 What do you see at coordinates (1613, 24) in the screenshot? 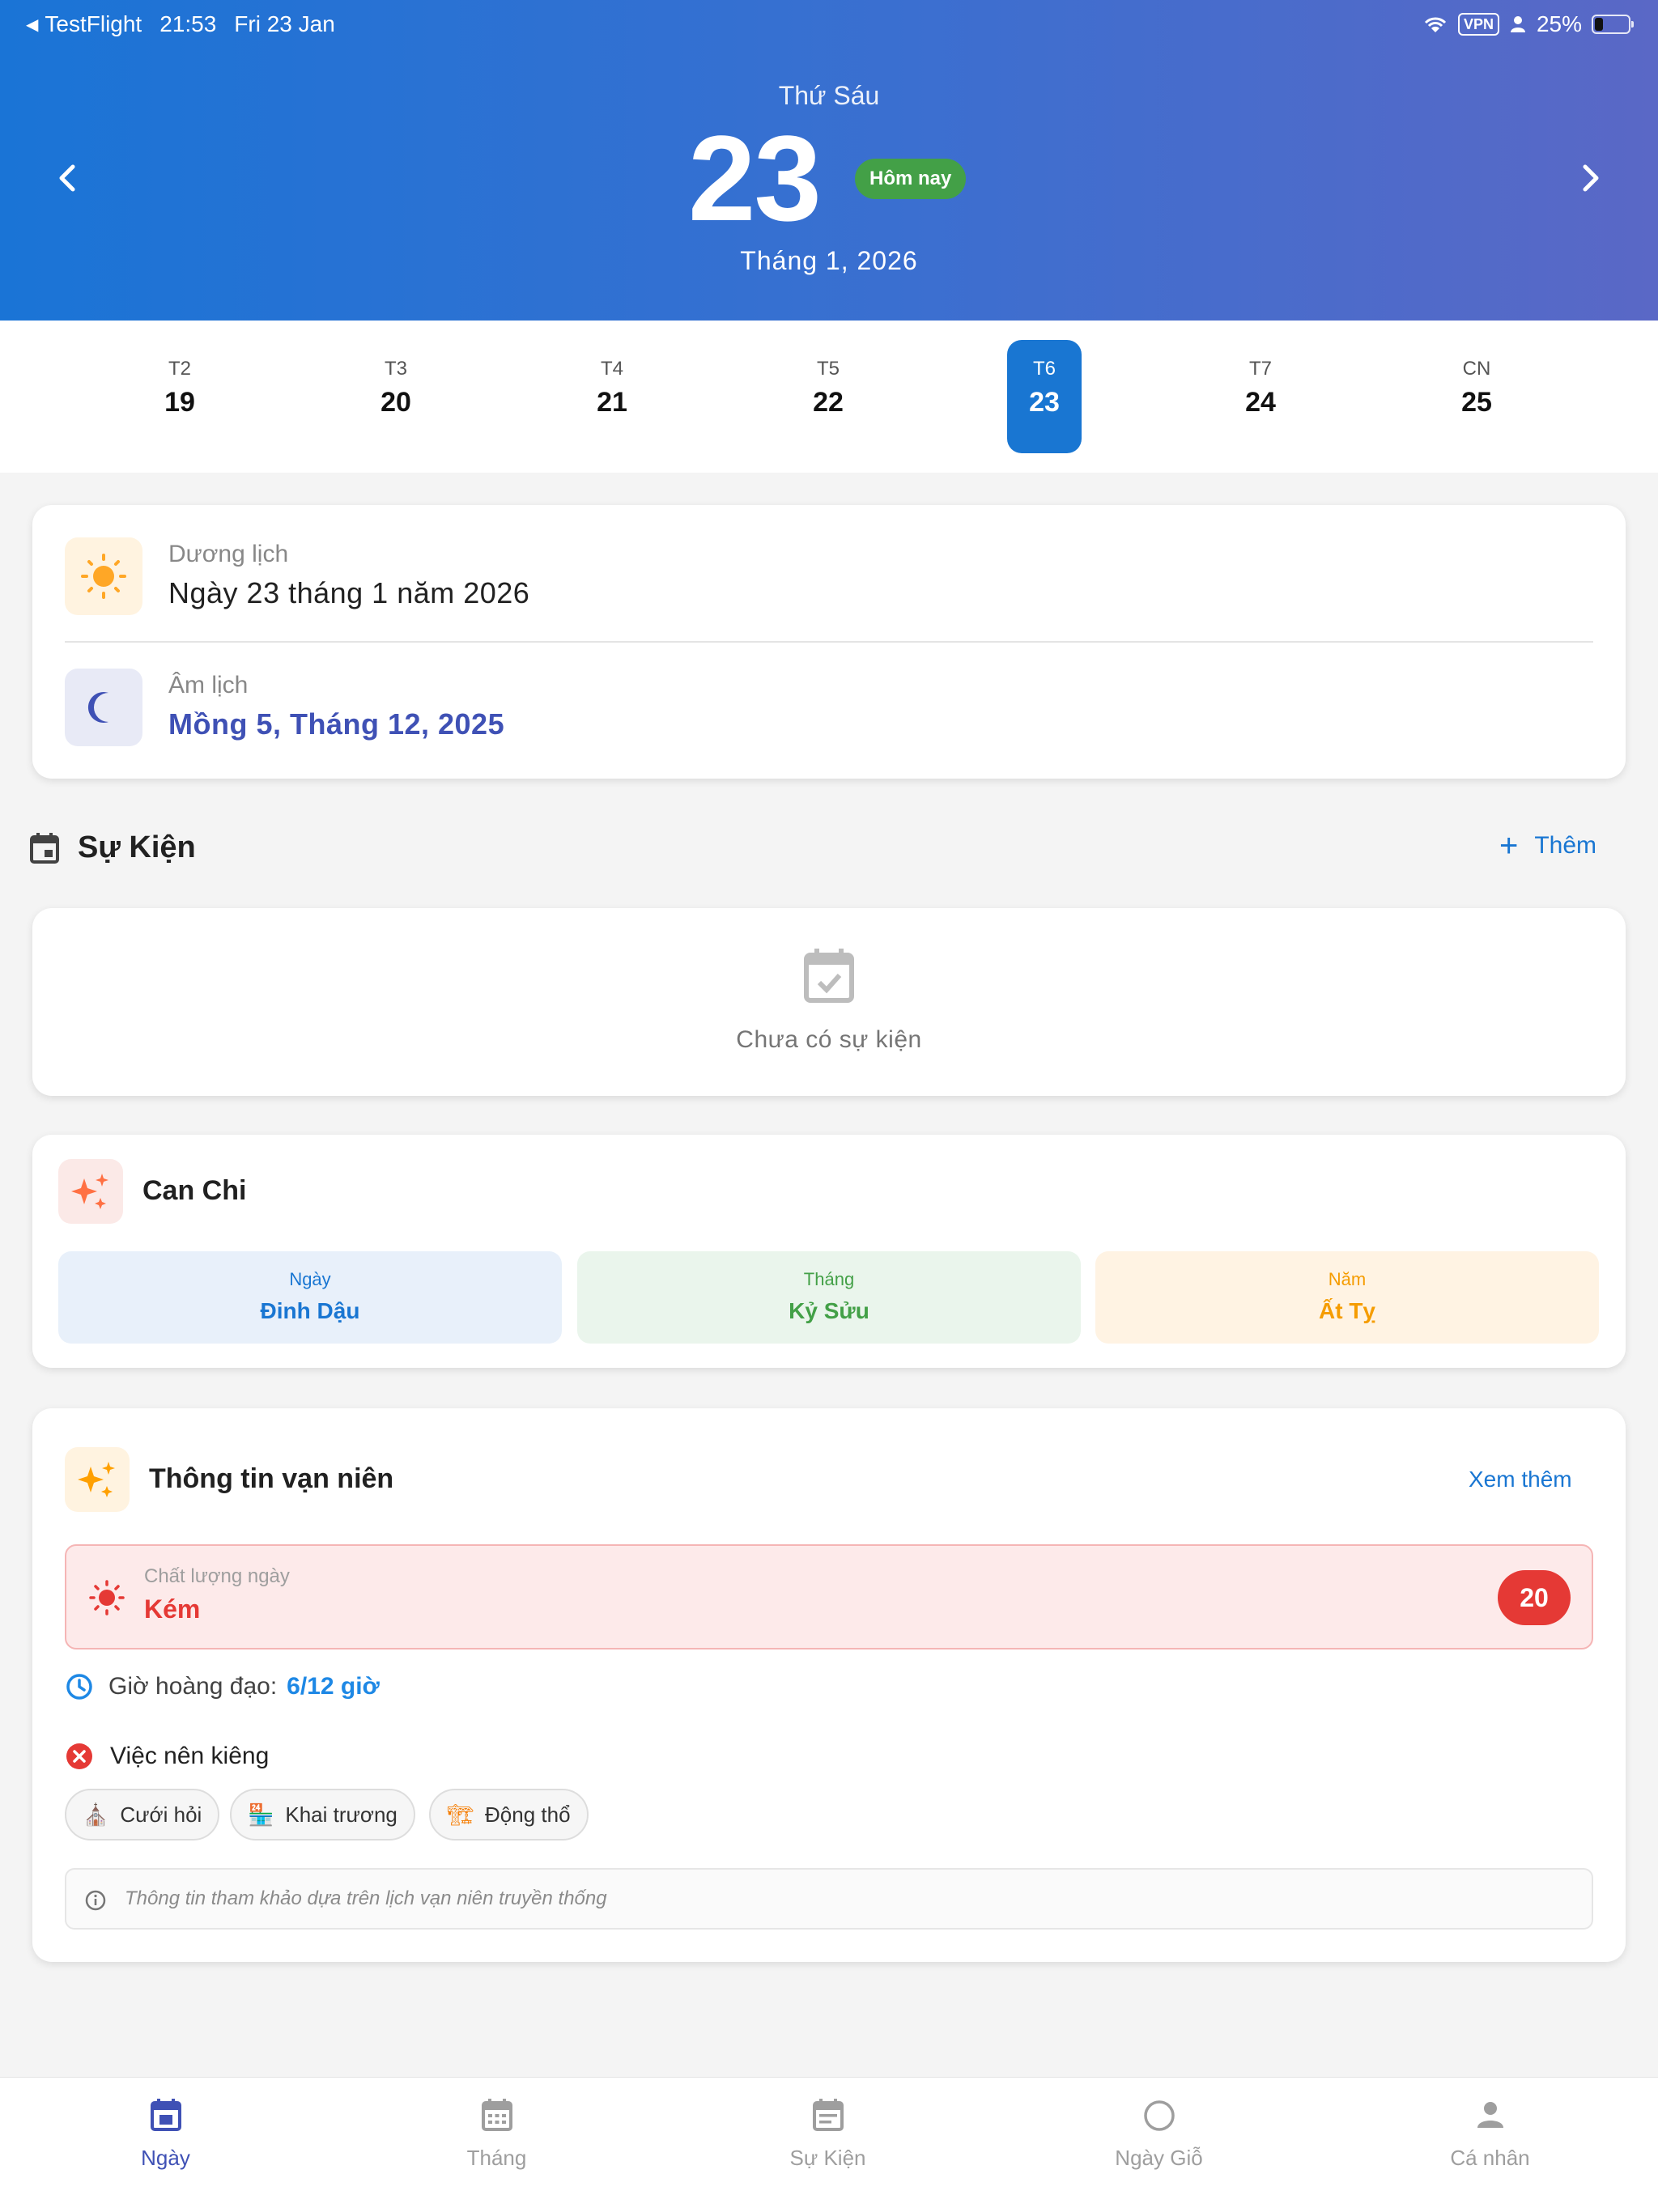
I see `battery-icon` at bounding box center [1613, 24].